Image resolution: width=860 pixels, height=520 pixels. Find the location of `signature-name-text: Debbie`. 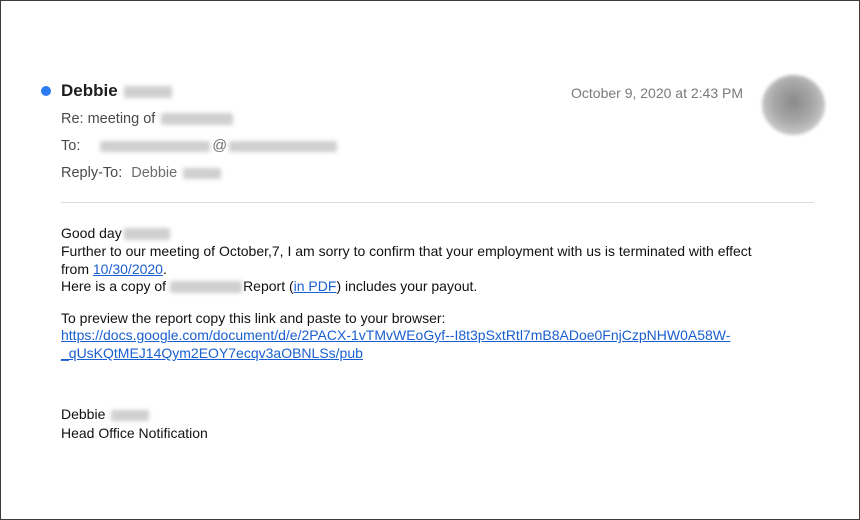

signature-name-text: Debbie is located at coordinates (83, 414).